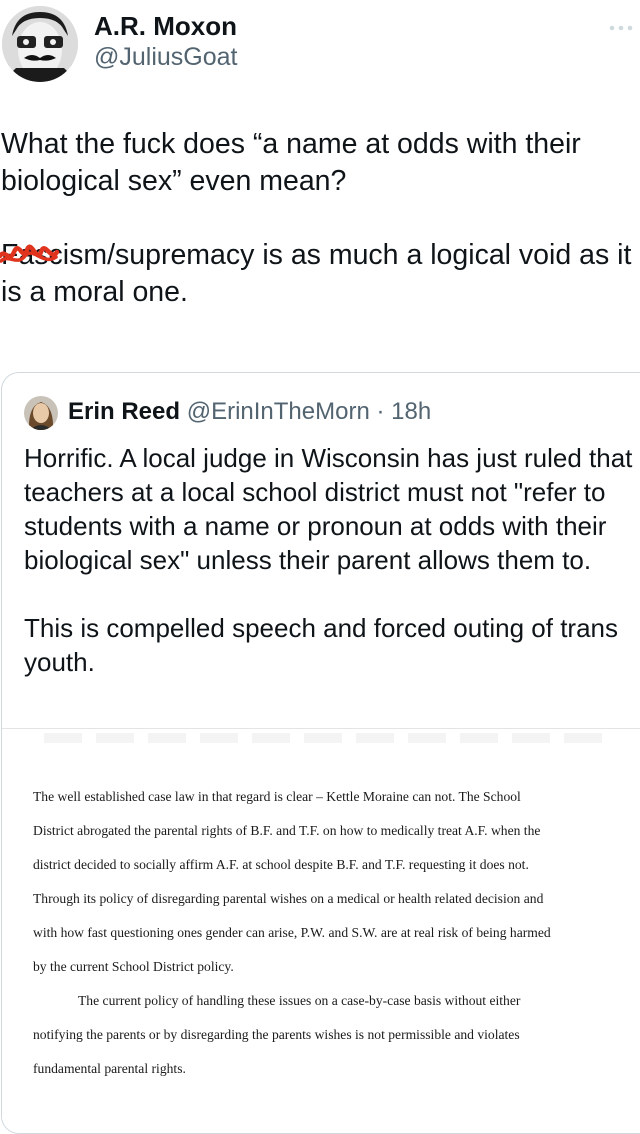 The width and height of the screenshot is (640, 1134). I want to click on document-line: fundamental parental rights., so click(109, 1068).